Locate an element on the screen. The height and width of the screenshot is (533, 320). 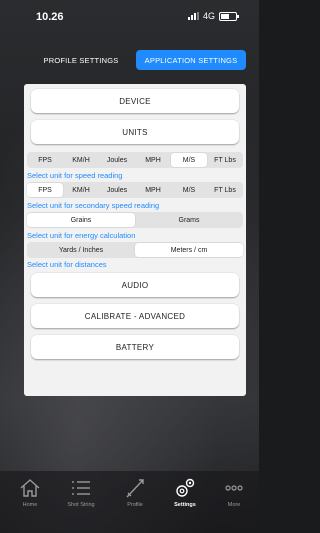
status-indicators: 4G is located at coordinates (213, 16).